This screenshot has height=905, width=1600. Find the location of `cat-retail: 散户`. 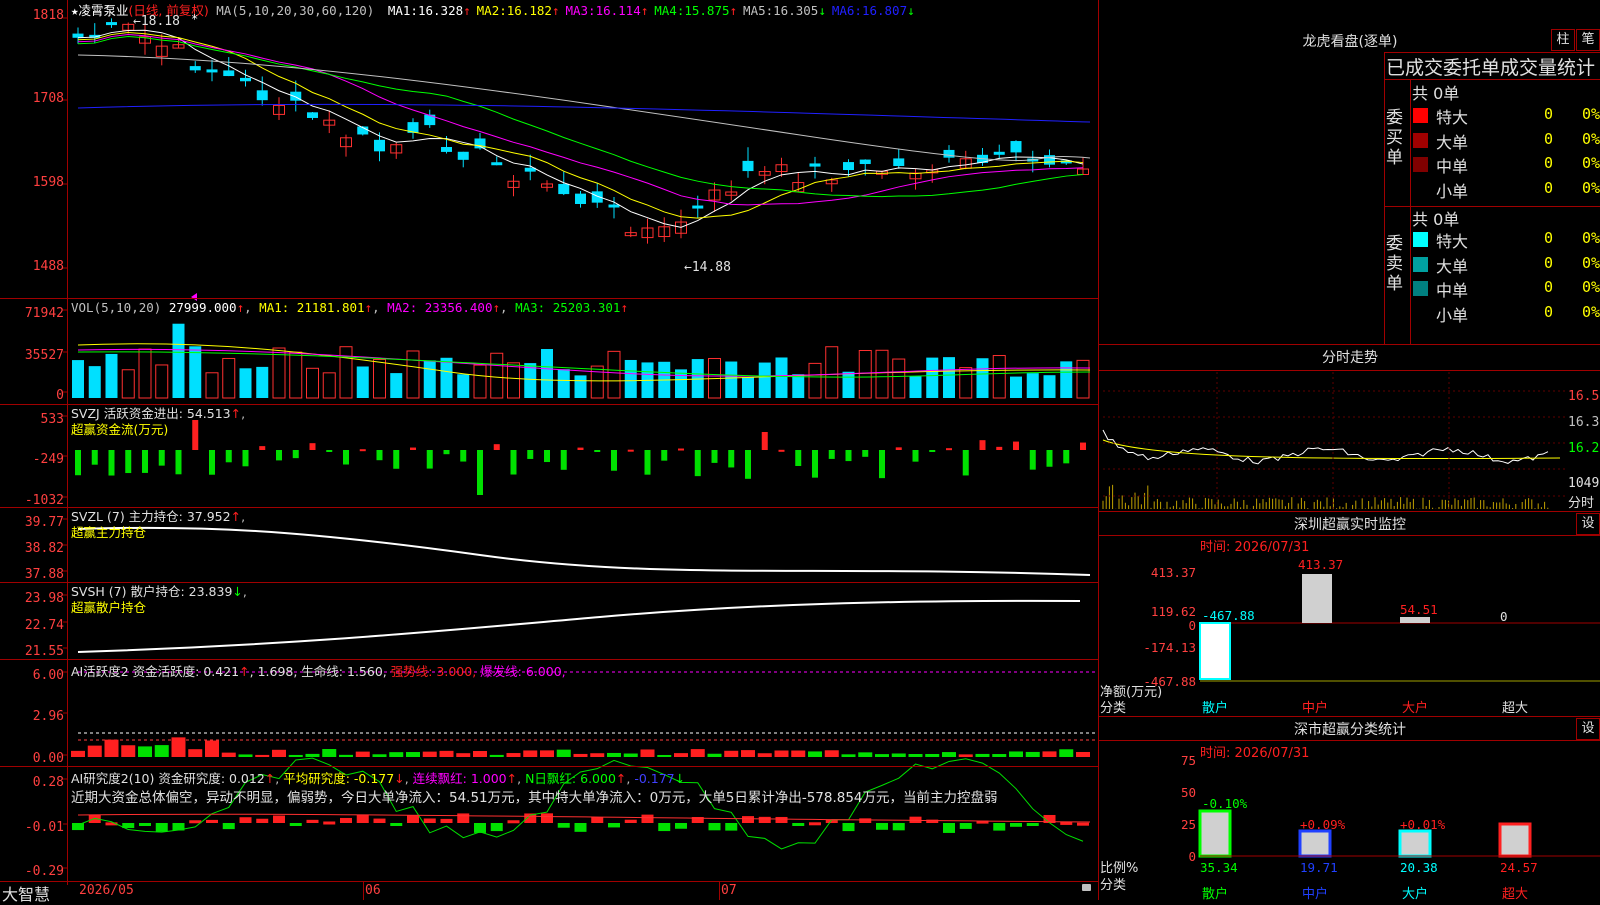

cat-retail: 散户 is located at coordinates (1215, 894).